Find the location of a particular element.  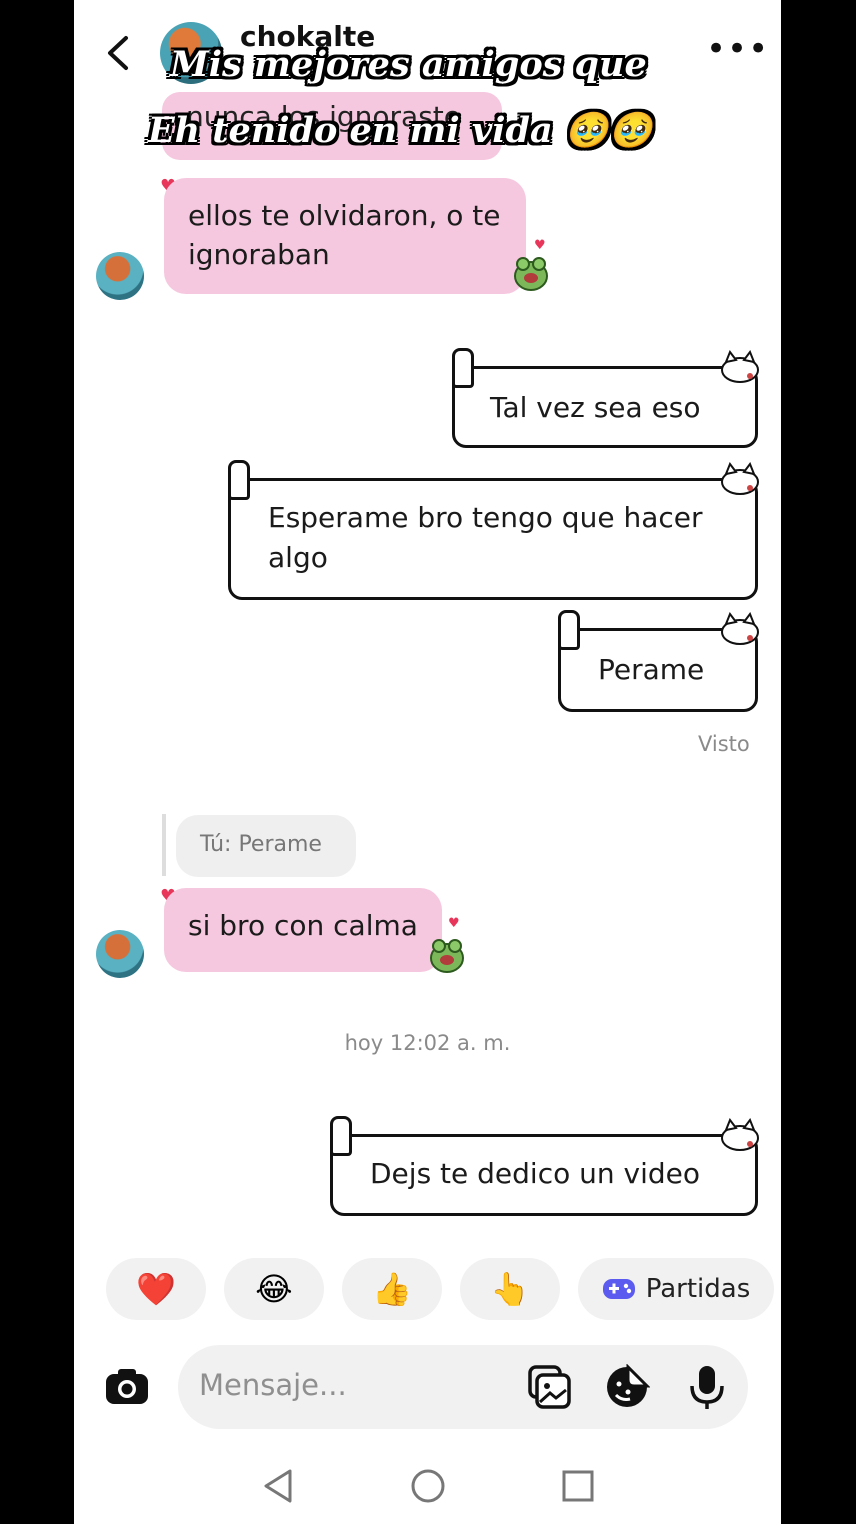

quick-reaction-thumbs-up: 👍 is located at coordinates (392, 1289).